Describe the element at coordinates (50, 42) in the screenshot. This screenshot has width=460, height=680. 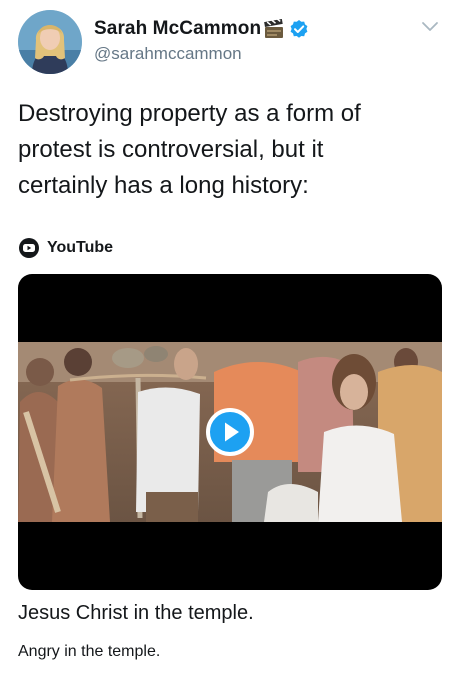
I see `avatar` at that location.